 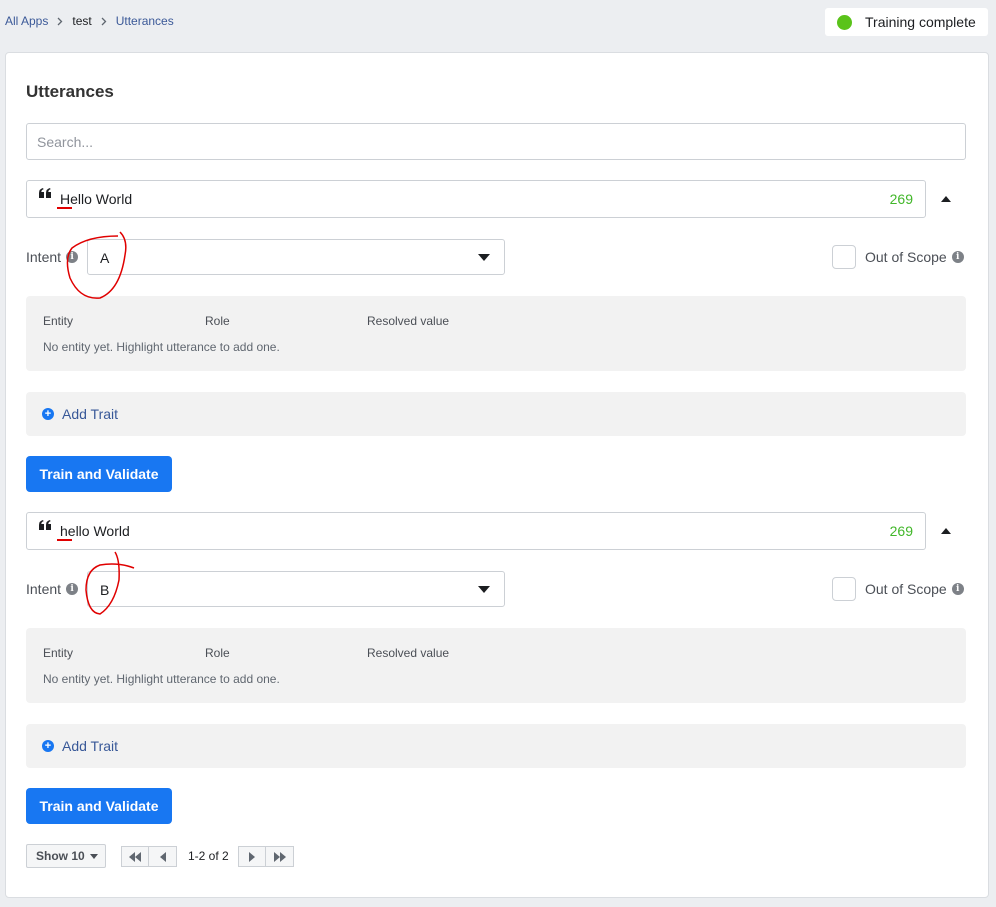 I want to click on page-title: Utterances, so click(x=70, y=91).